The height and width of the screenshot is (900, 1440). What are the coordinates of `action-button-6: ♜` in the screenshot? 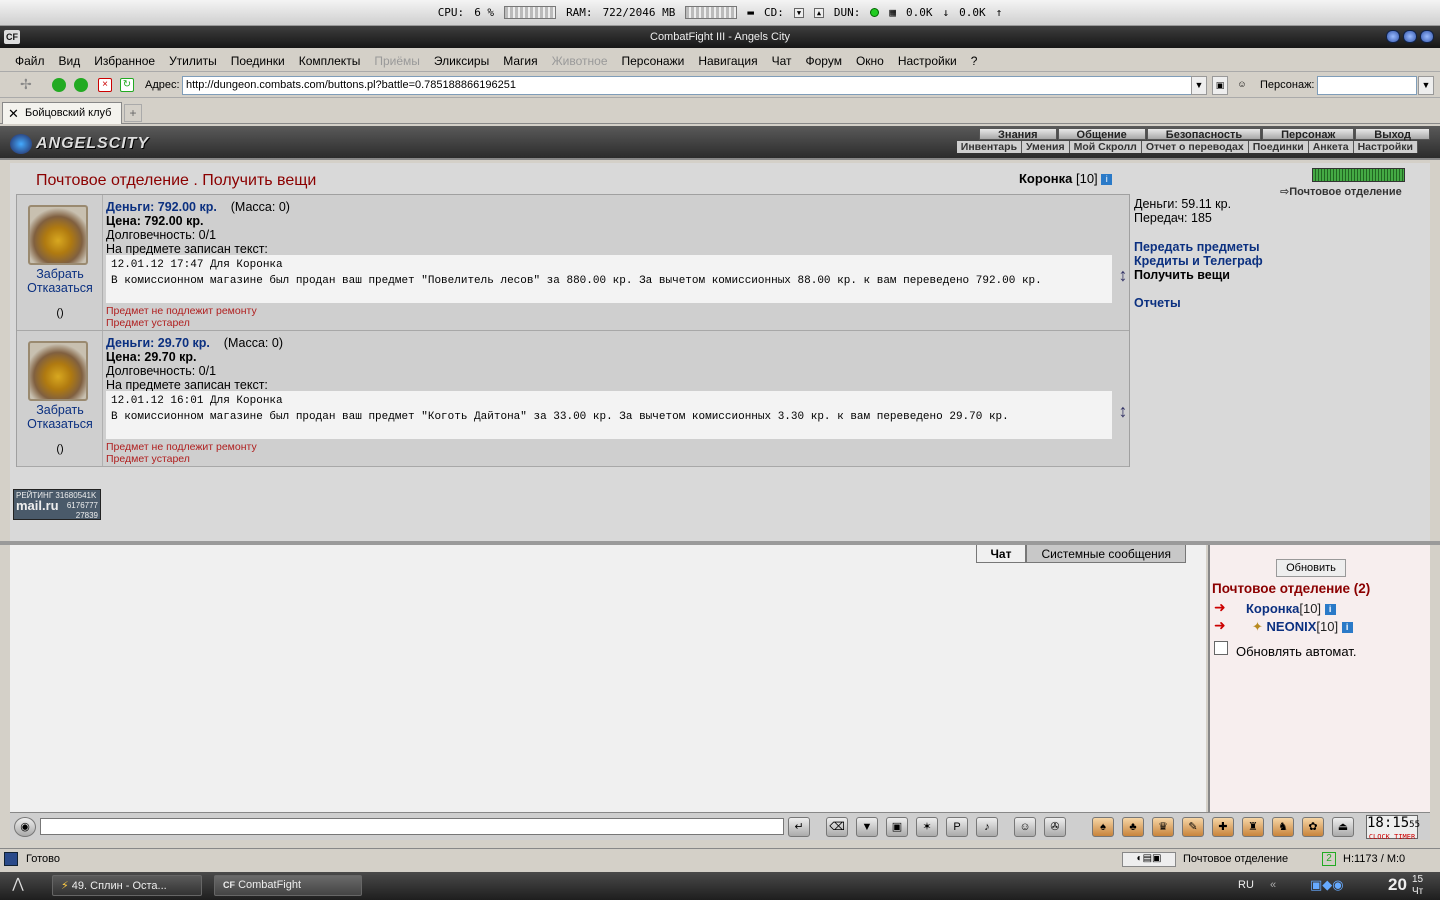 It's located at (1253, 827).